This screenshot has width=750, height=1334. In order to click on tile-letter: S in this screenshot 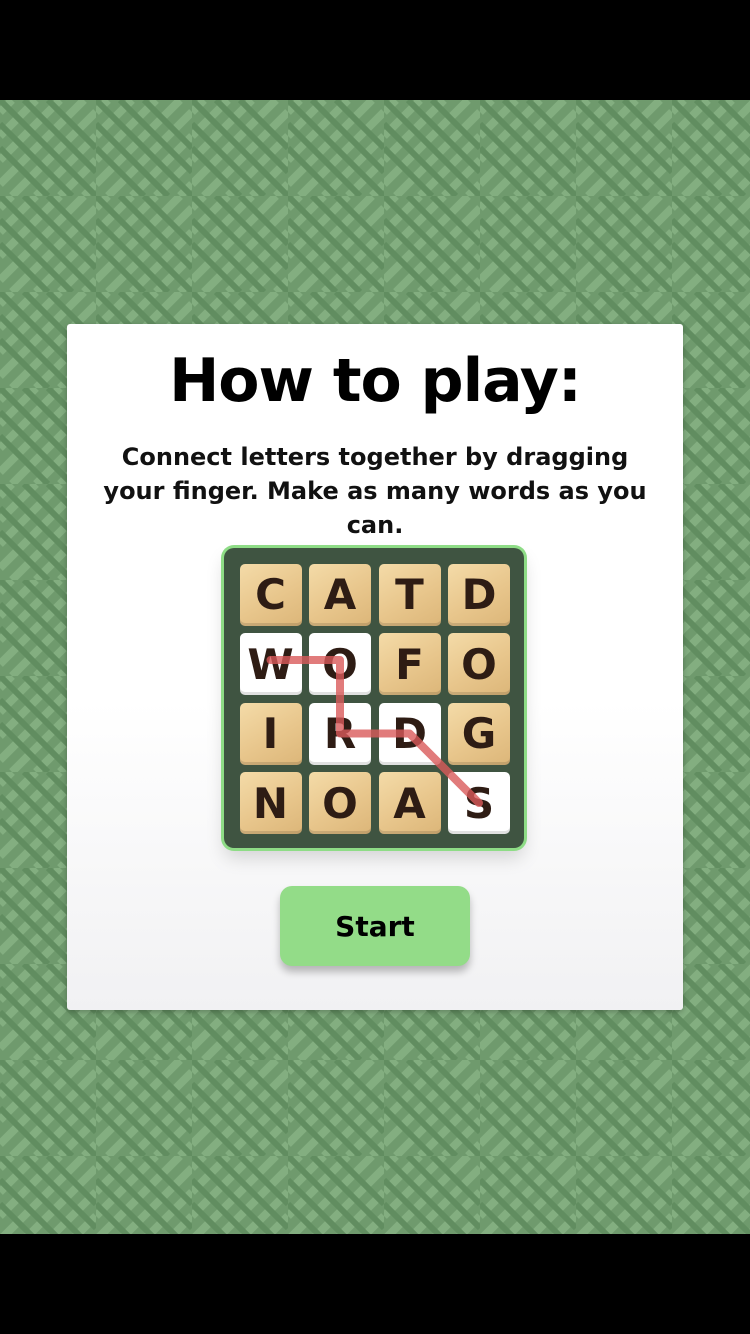, I will do `click(479, 803)`.